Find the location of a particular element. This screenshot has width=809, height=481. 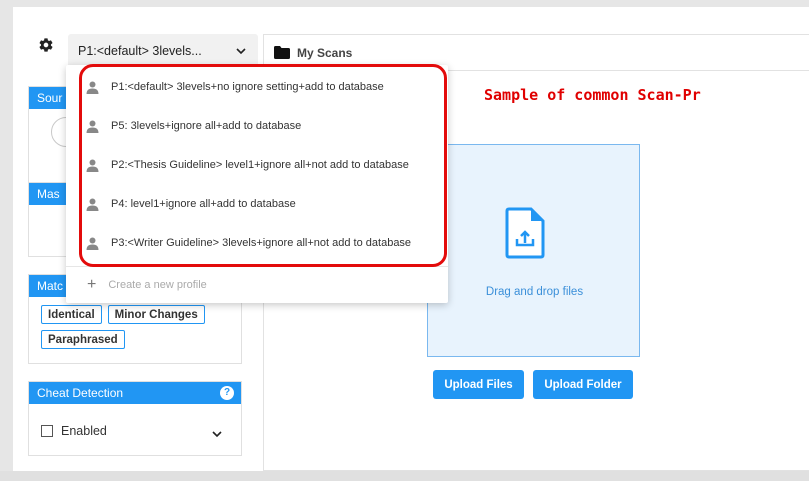

frame-top is located at coordinates (404, 3).